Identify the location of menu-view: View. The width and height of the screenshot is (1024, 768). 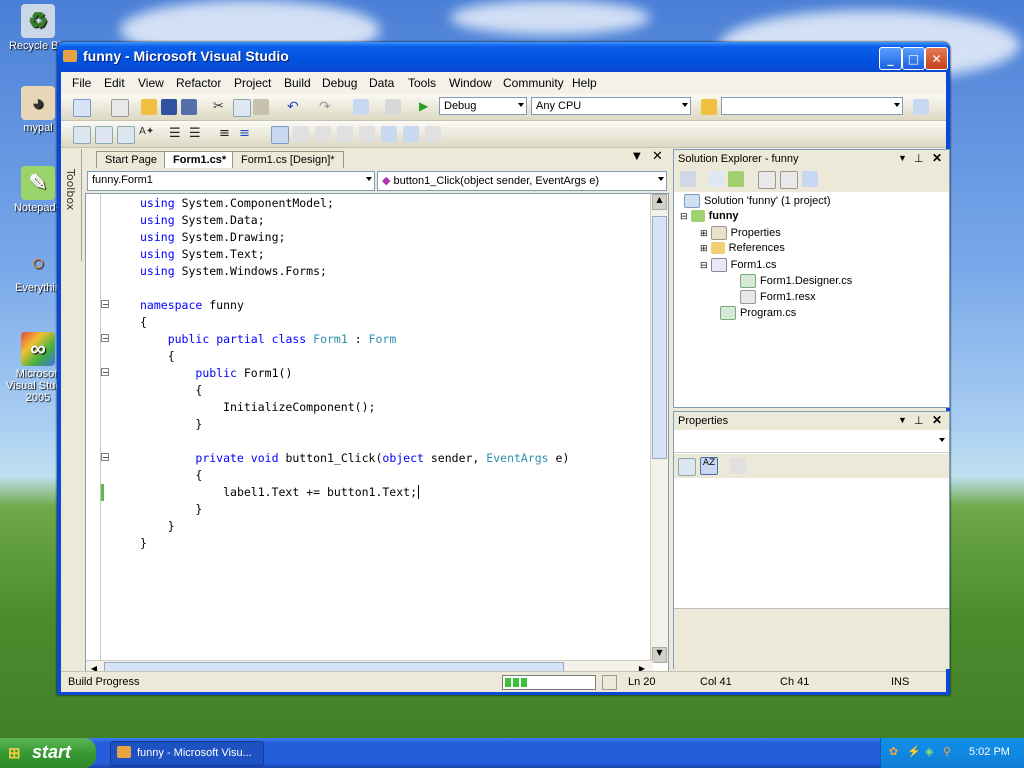
(151, 83).